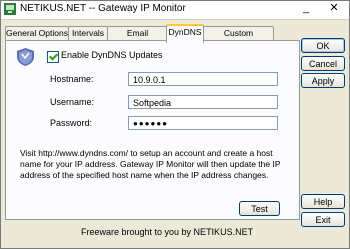  What do you see at coordinates (112, 55) in the screenshot?
I see `enable-dyndns-label: Enable DynDNS Updates` at bounding box center [112, 55].